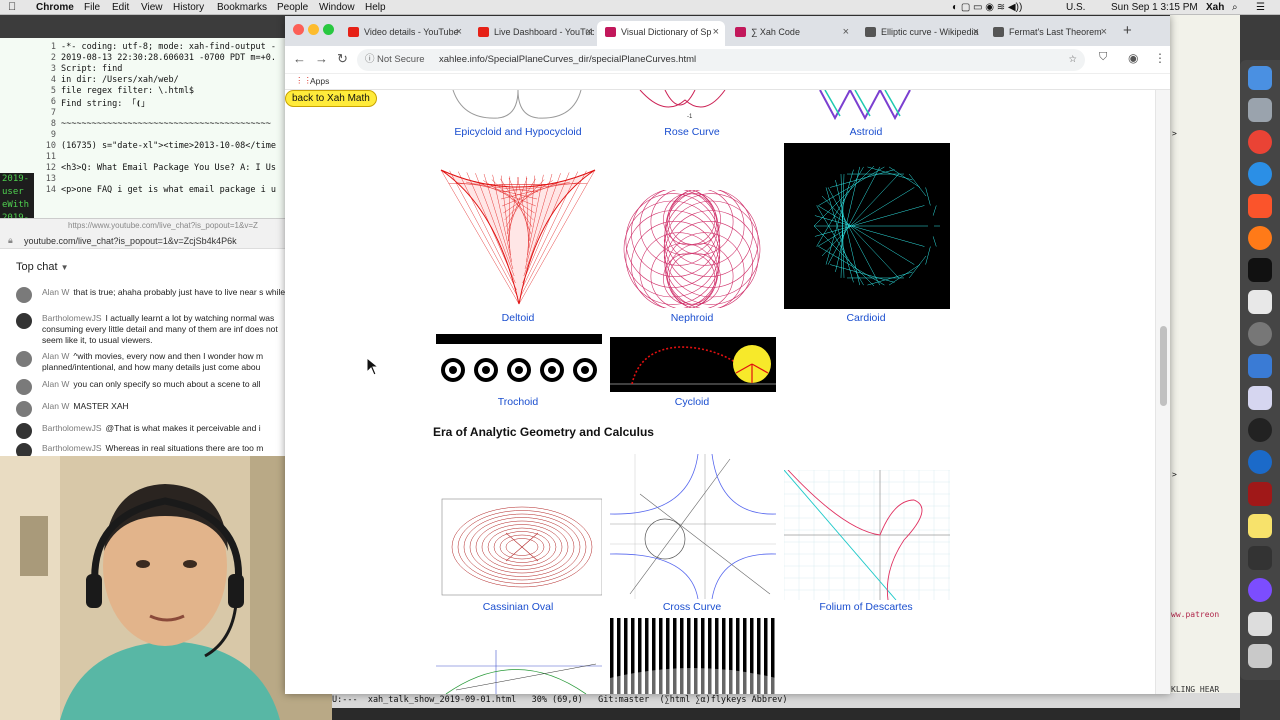 The width and height of the screenshot is (1280, 720). What do you see at coordinates (1260, 7) in the screenshot?
I see `menu-list-icon: ☰` at bounding box center [1260, 7].